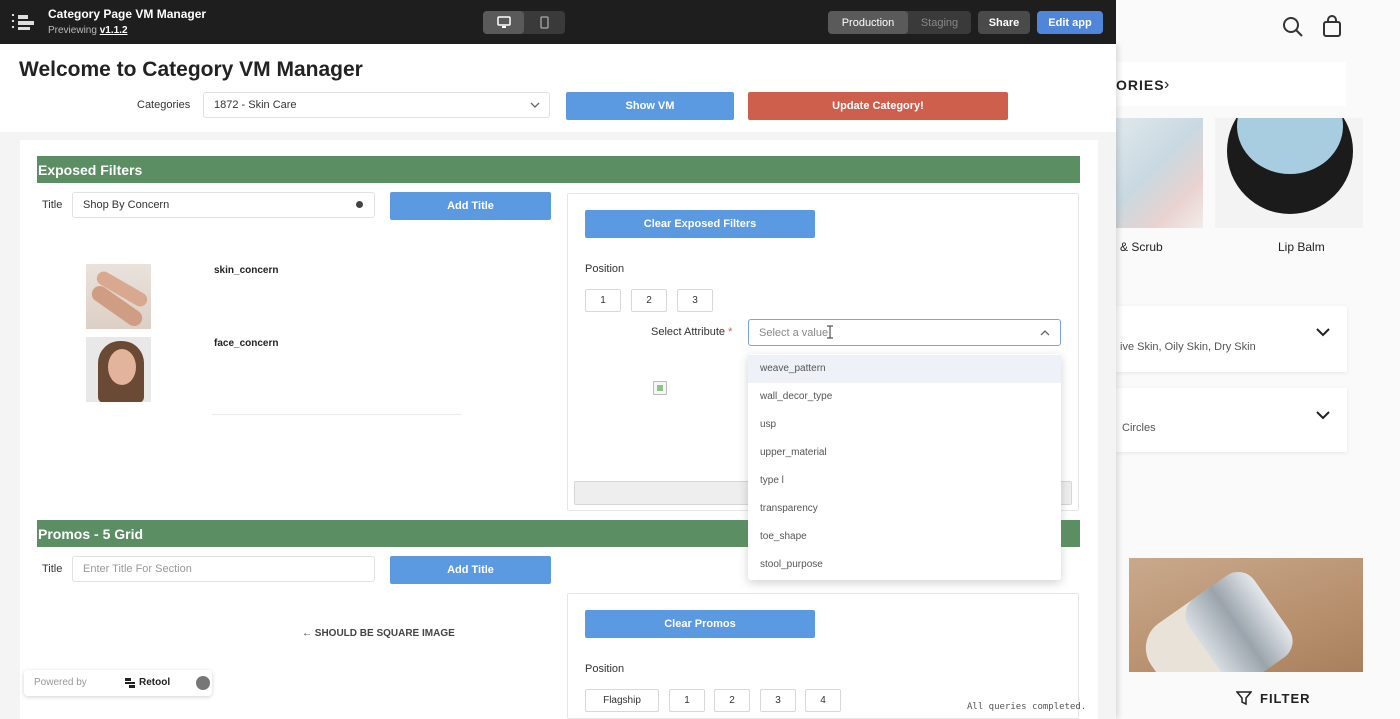 The width and height of the screenshot is (1400, 719). Describe the element at coordinates (337, 414) in the screenshot. I see `divider` at that location.